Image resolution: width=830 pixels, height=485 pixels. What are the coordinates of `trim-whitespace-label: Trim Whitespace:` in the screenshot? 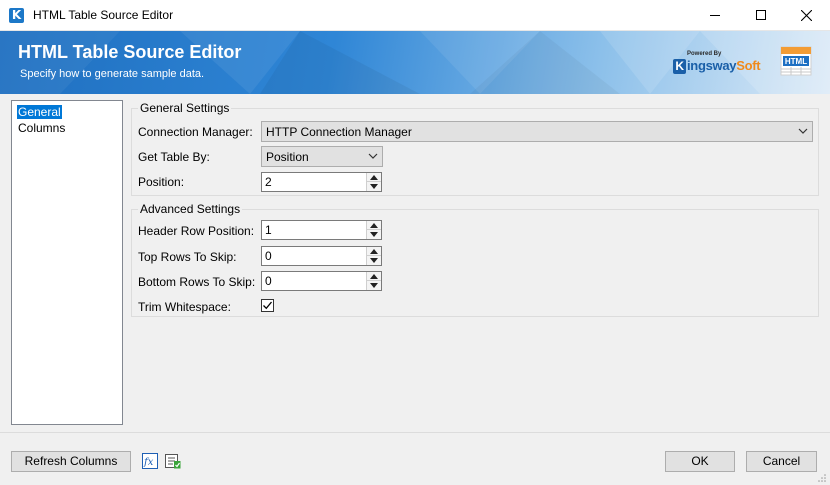 It's located at (184, 307).